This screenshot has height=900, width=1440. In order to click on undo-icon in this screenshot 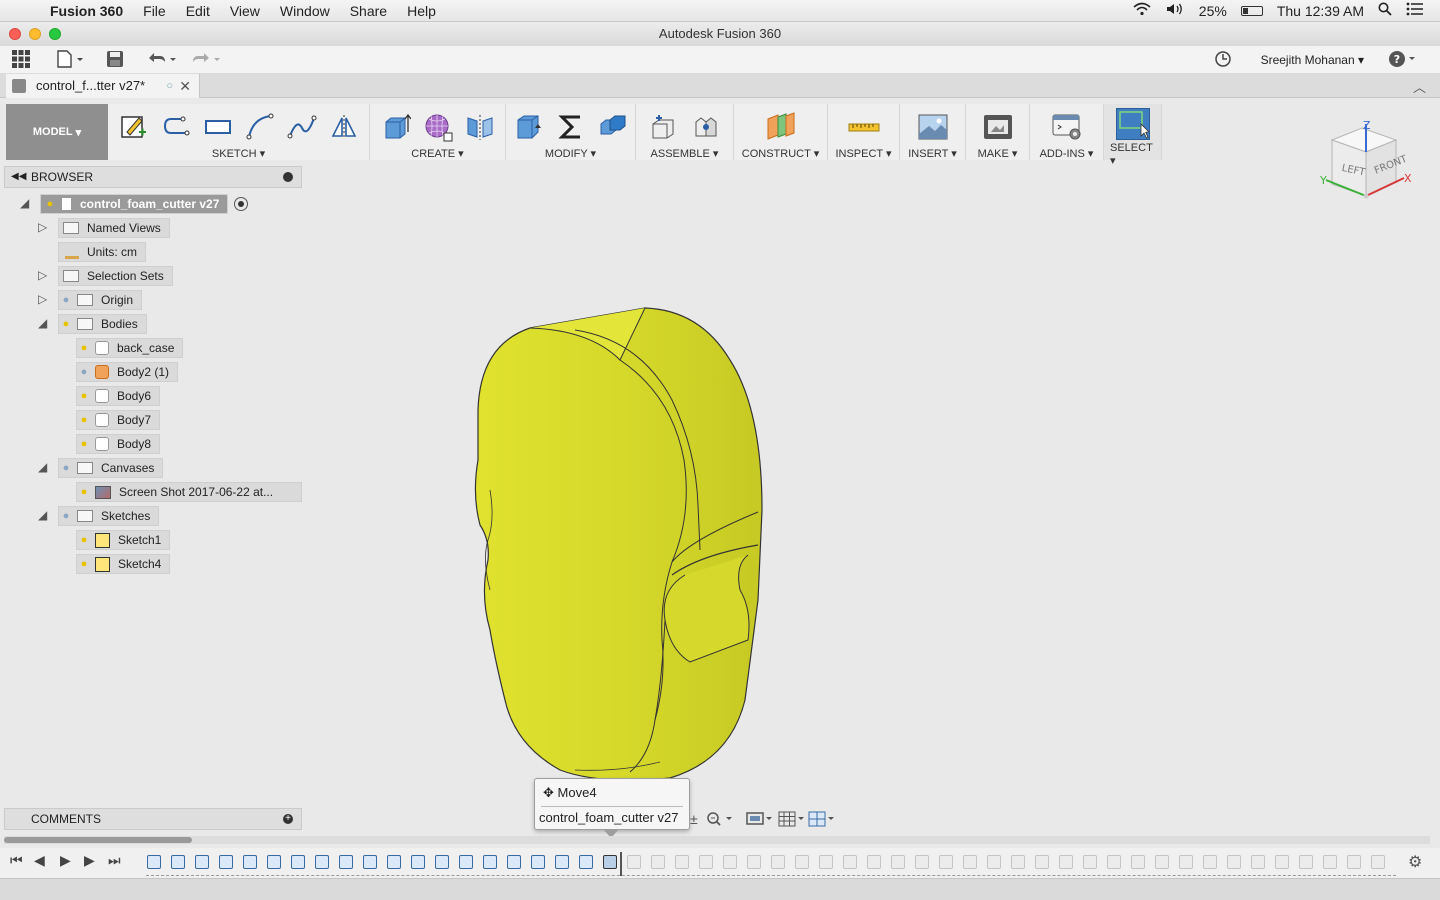, I will do `click(162, 61)`.